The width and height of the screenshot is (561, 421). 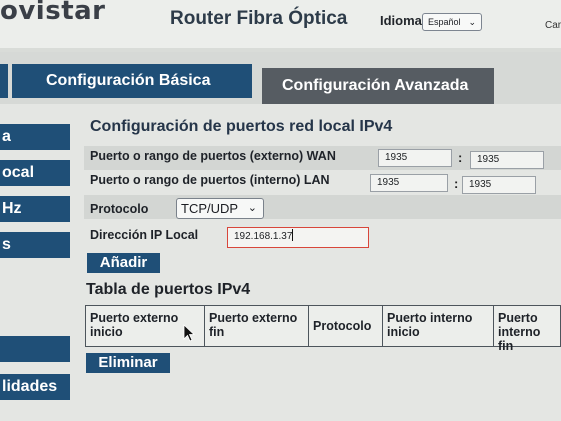 What do you see at coordinates (346, 326) in the screenshot?
I see `column-header-protocol: Protocolo` at bounding box center [346, 326].